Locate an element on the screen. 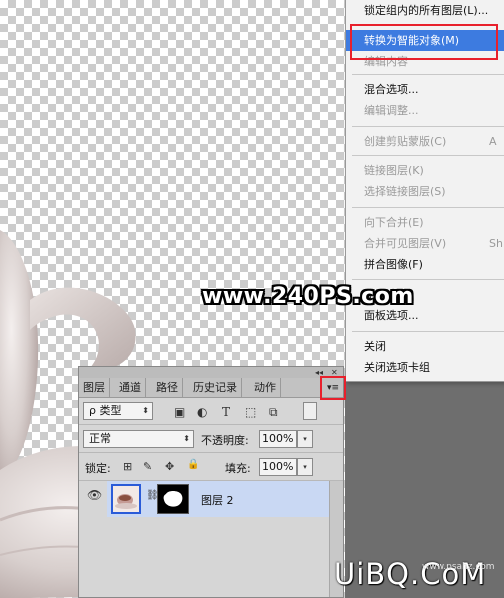 The height and width of the screenshot is (598, 504). layer-name: 图层 2 is located at coordinates (217, 500).